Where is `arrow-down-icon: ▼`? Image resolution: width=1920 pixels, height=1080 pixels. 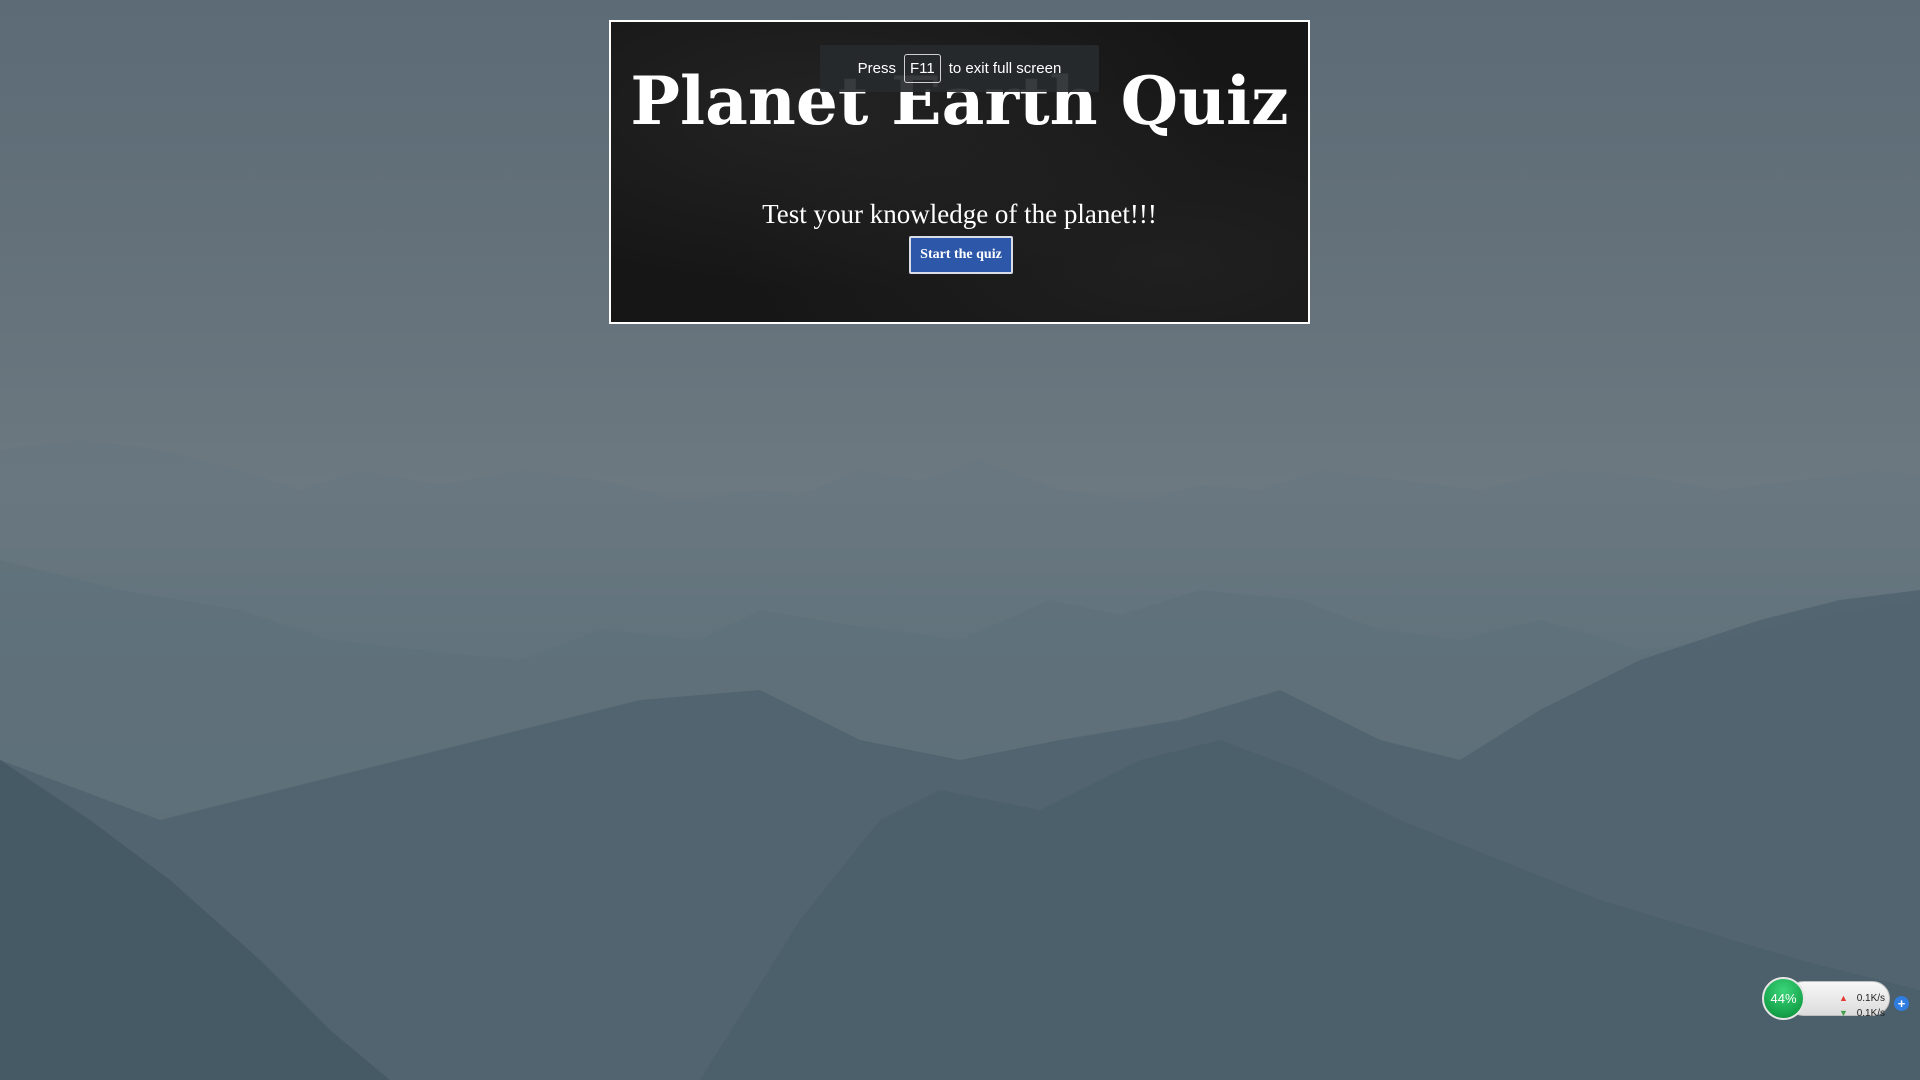 arrow-down-icon: ▼ is located at coordinates (1843, 1013).